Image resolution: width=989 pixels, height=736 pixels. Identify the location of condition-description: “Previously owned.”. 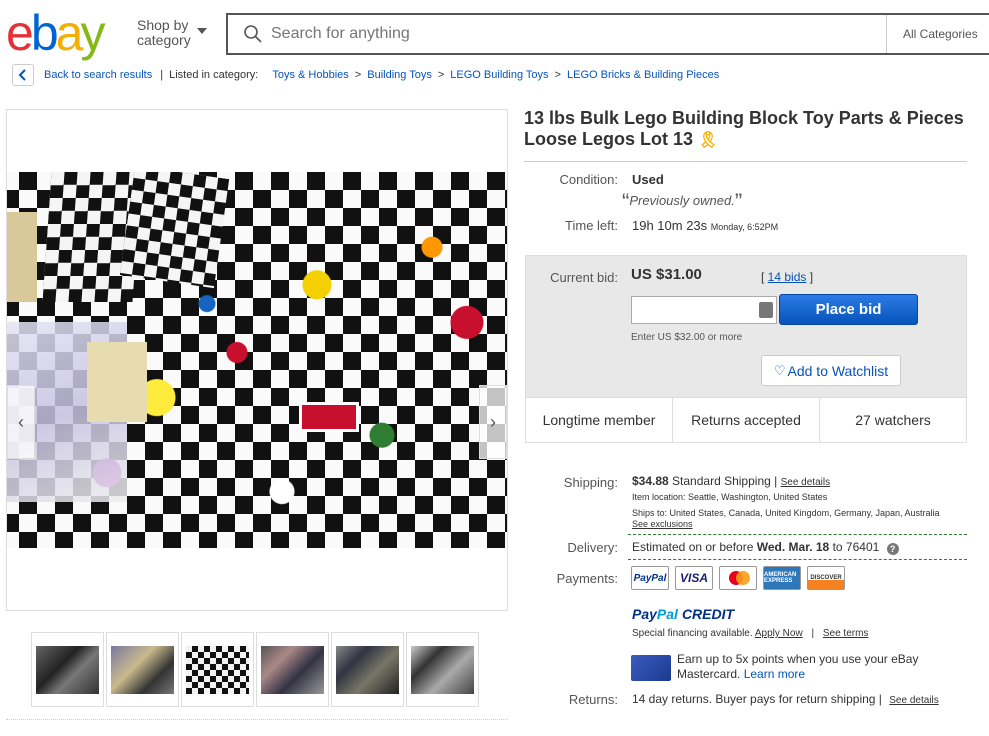
(682, 201).